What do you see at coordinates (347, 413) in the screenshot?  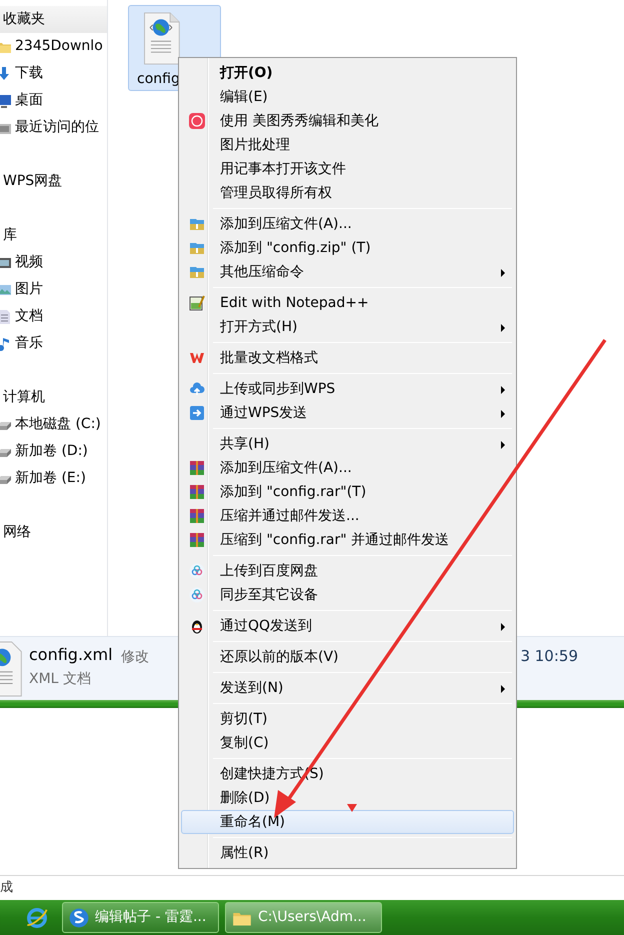 I see `menu-item: 通过WPS发送` at bounding box center [347, 413].